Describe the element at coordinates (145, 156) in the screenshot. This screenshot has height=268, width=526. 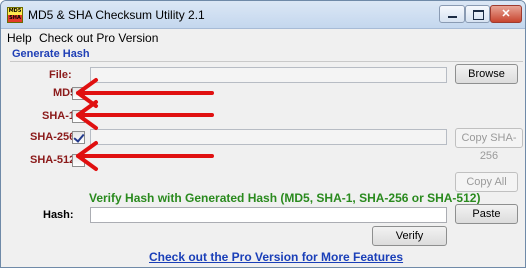
I see `arrow-annotation-sha512` at that location.